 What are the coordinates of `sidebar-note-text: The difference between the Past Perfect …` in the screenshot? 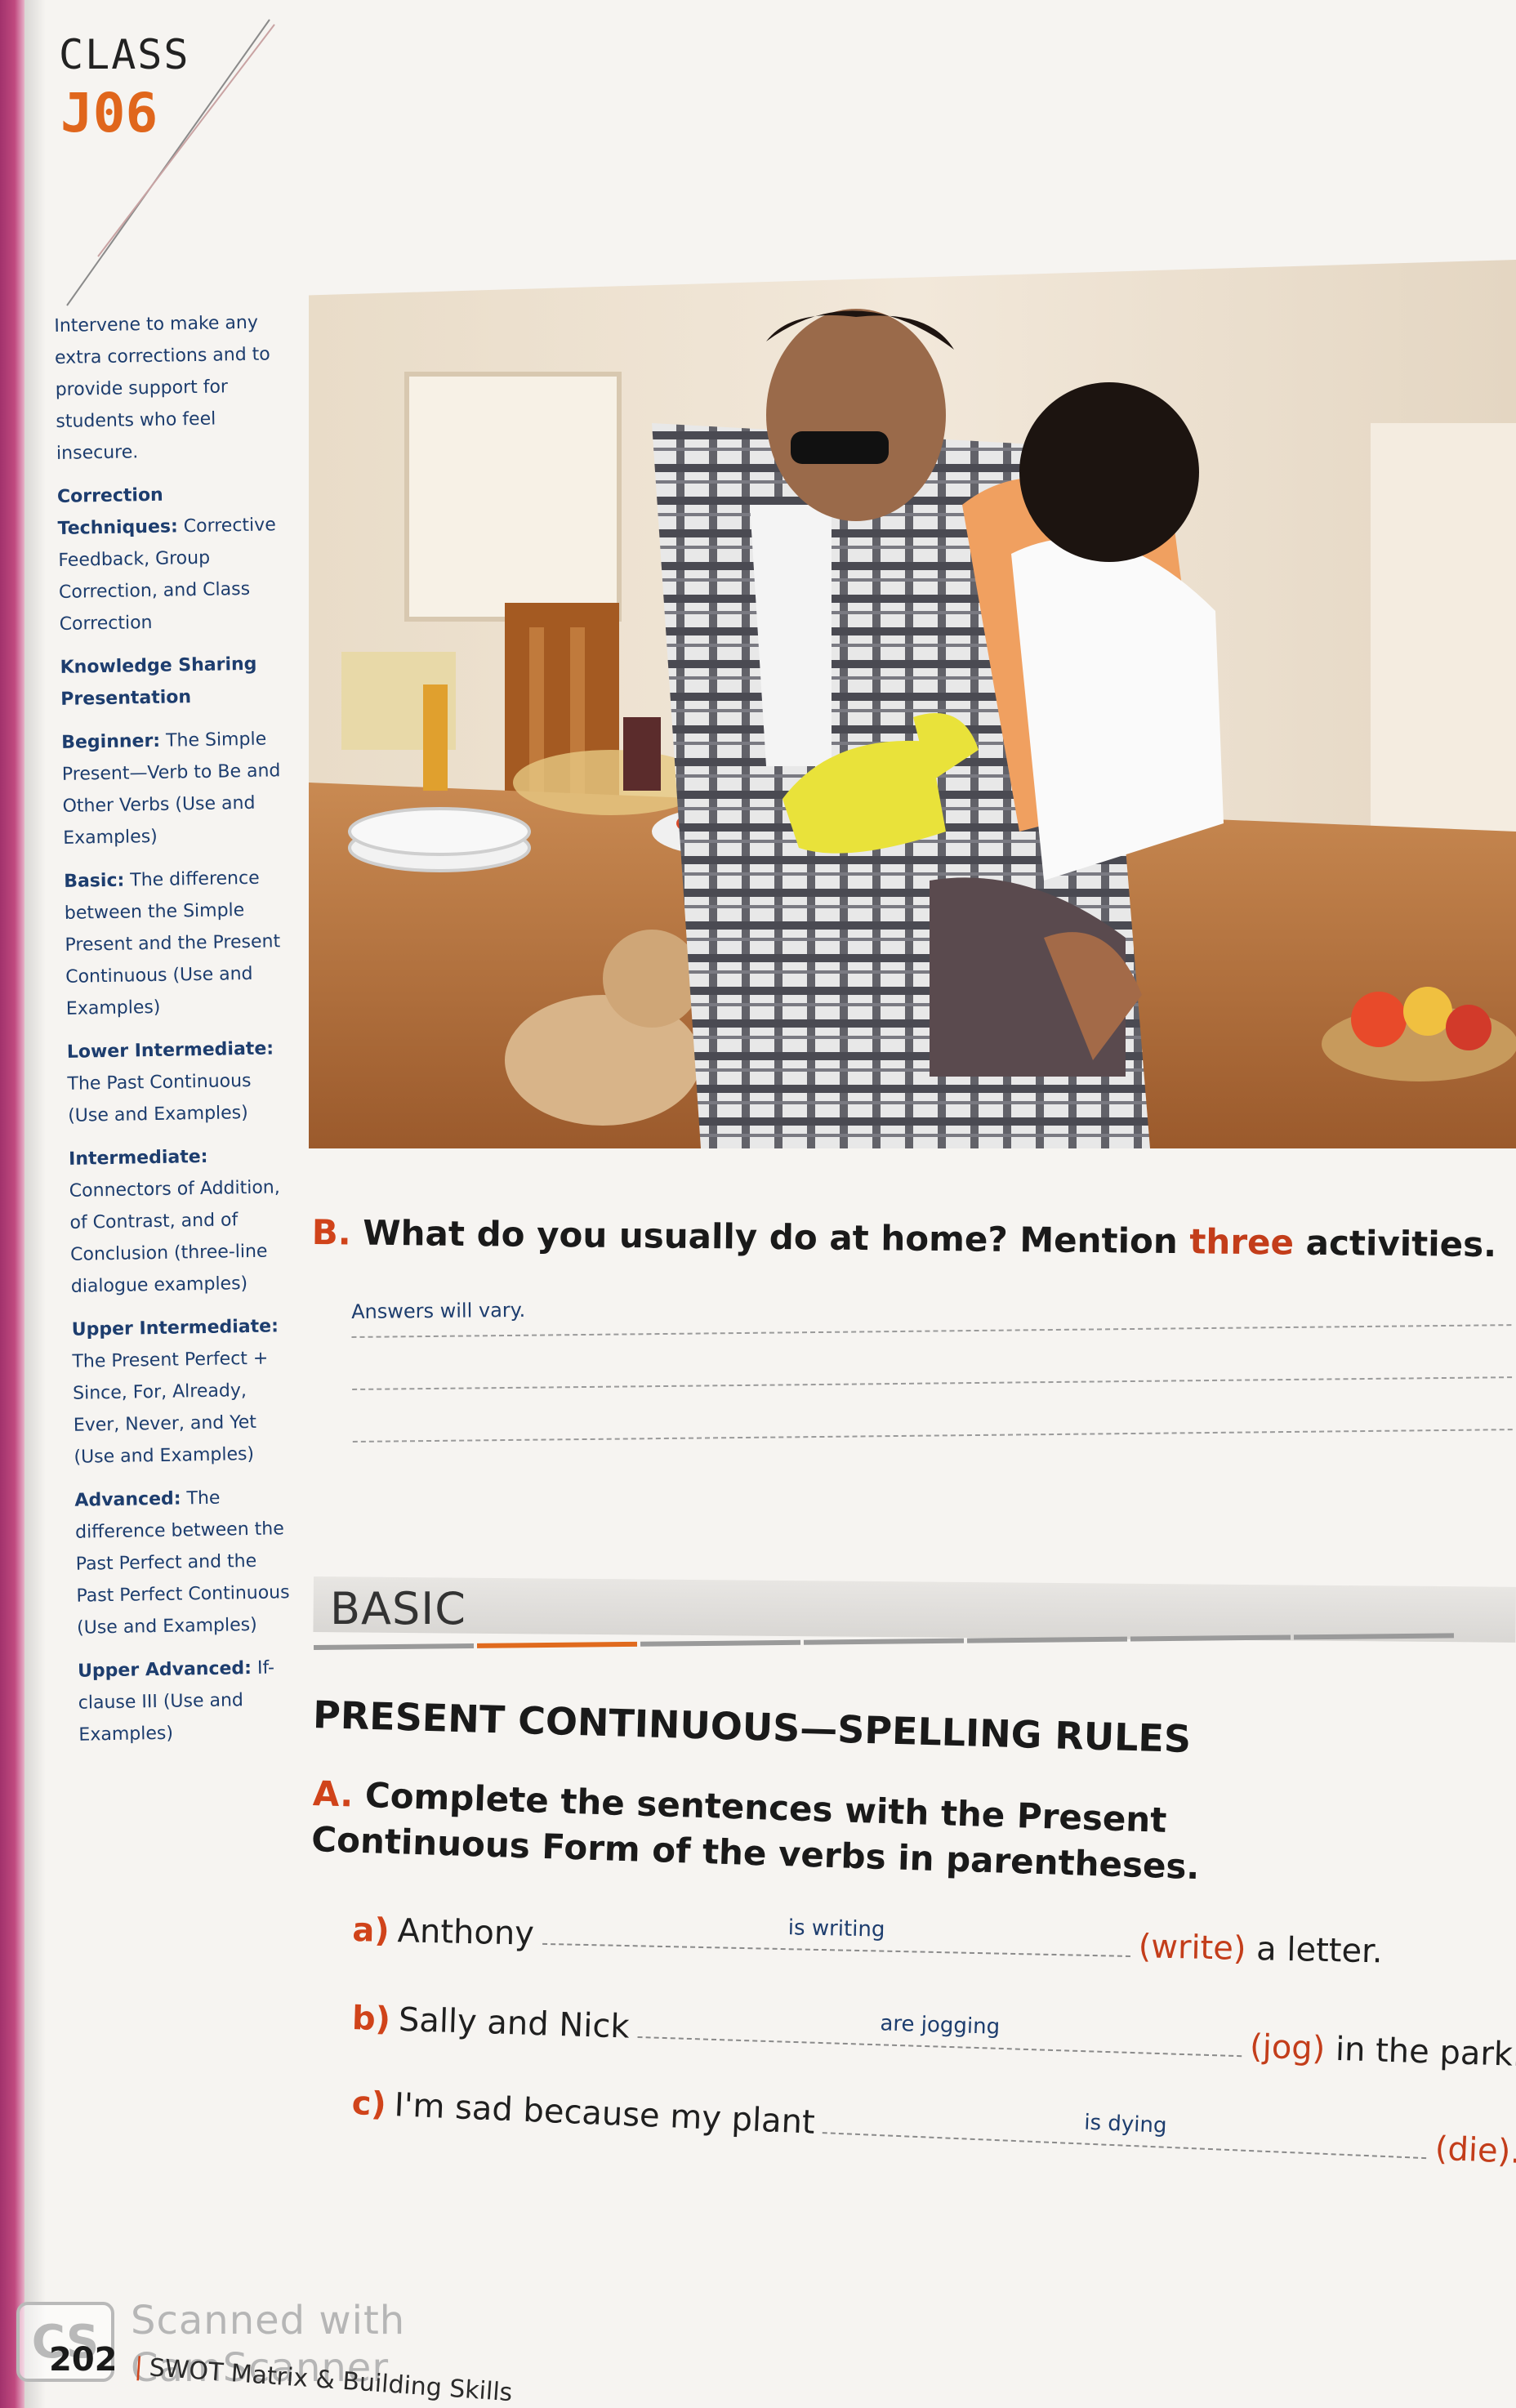 It's located at (182, 1563).